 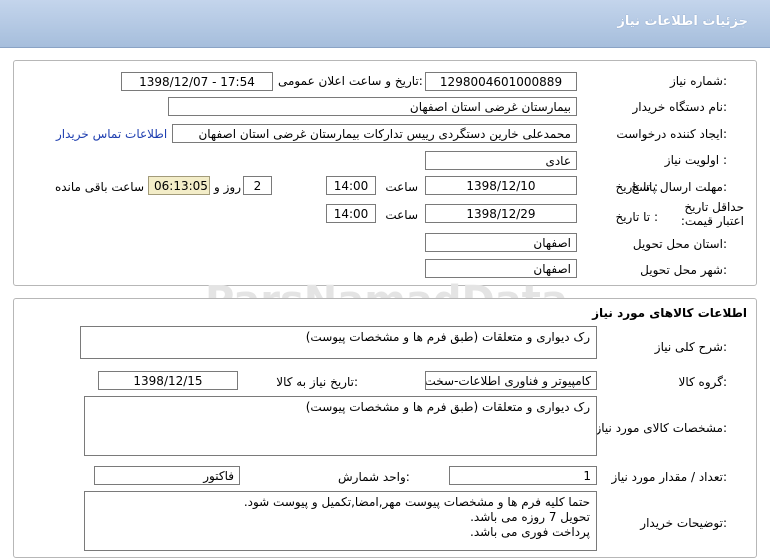 I want to click on deadline-time-field: 14:00, so click(x=351, y=185).